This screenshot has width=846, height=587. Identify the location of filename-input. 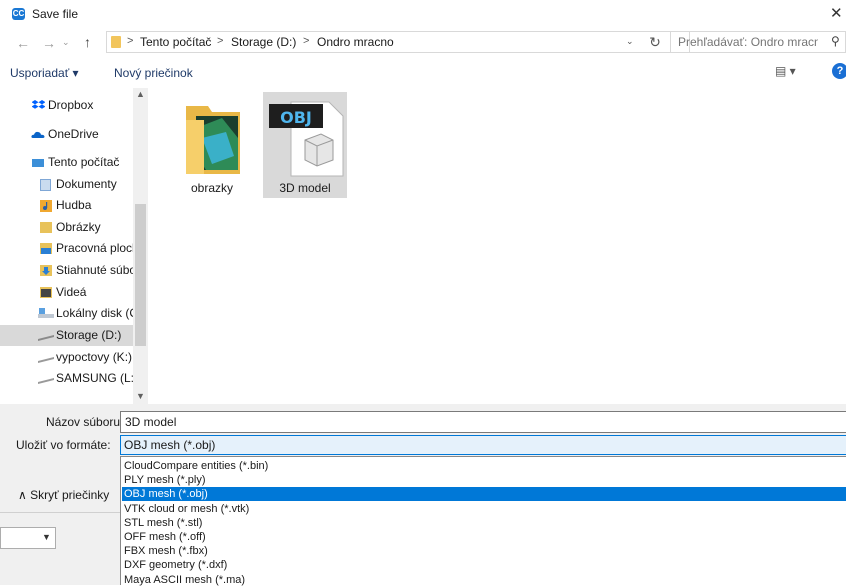
(475, 422).